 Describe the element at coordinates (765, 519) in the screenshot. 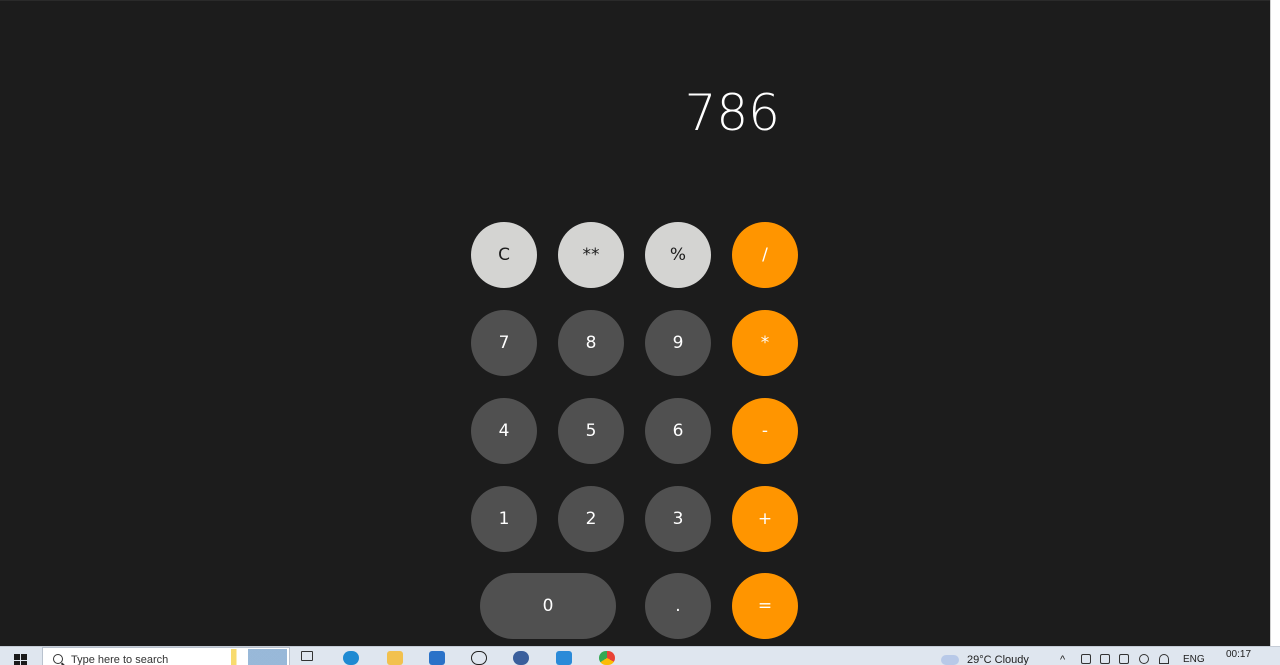

I see `add-button: +` at that location.